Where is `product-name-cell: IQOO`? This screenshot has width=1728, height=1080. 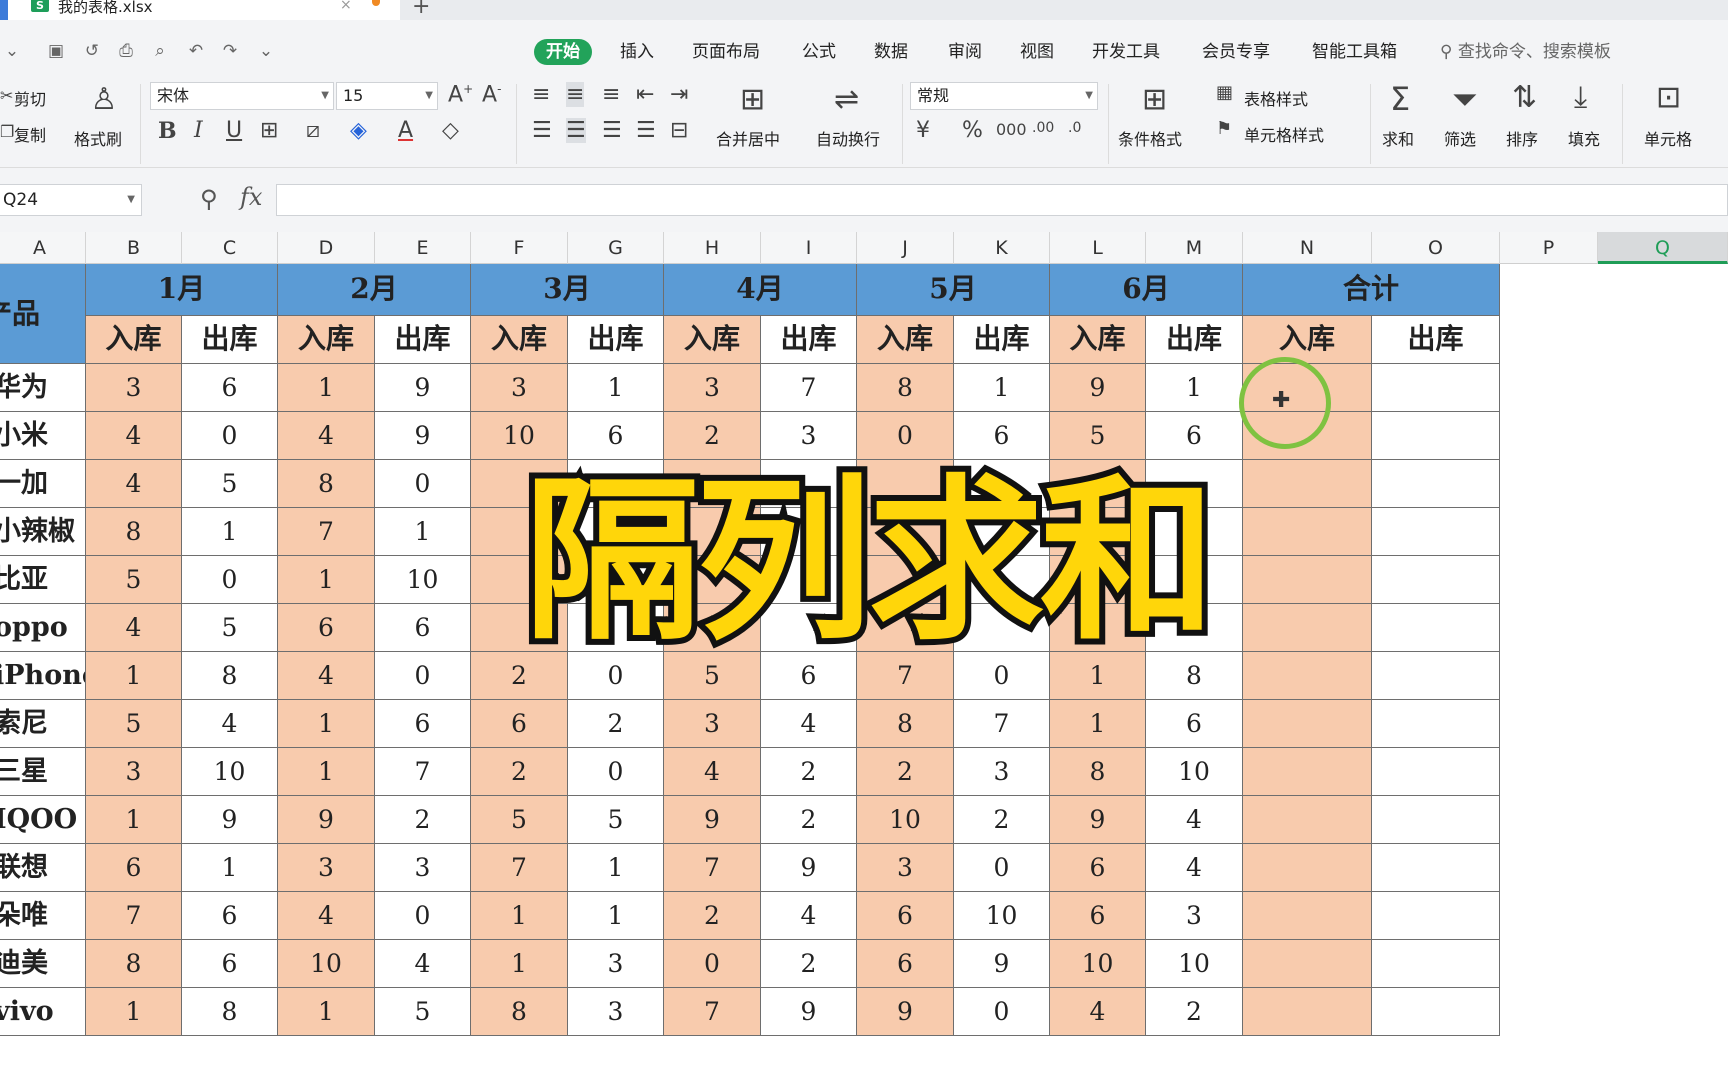 product-name-cell: IQOO is located at coordinates (43, 820).